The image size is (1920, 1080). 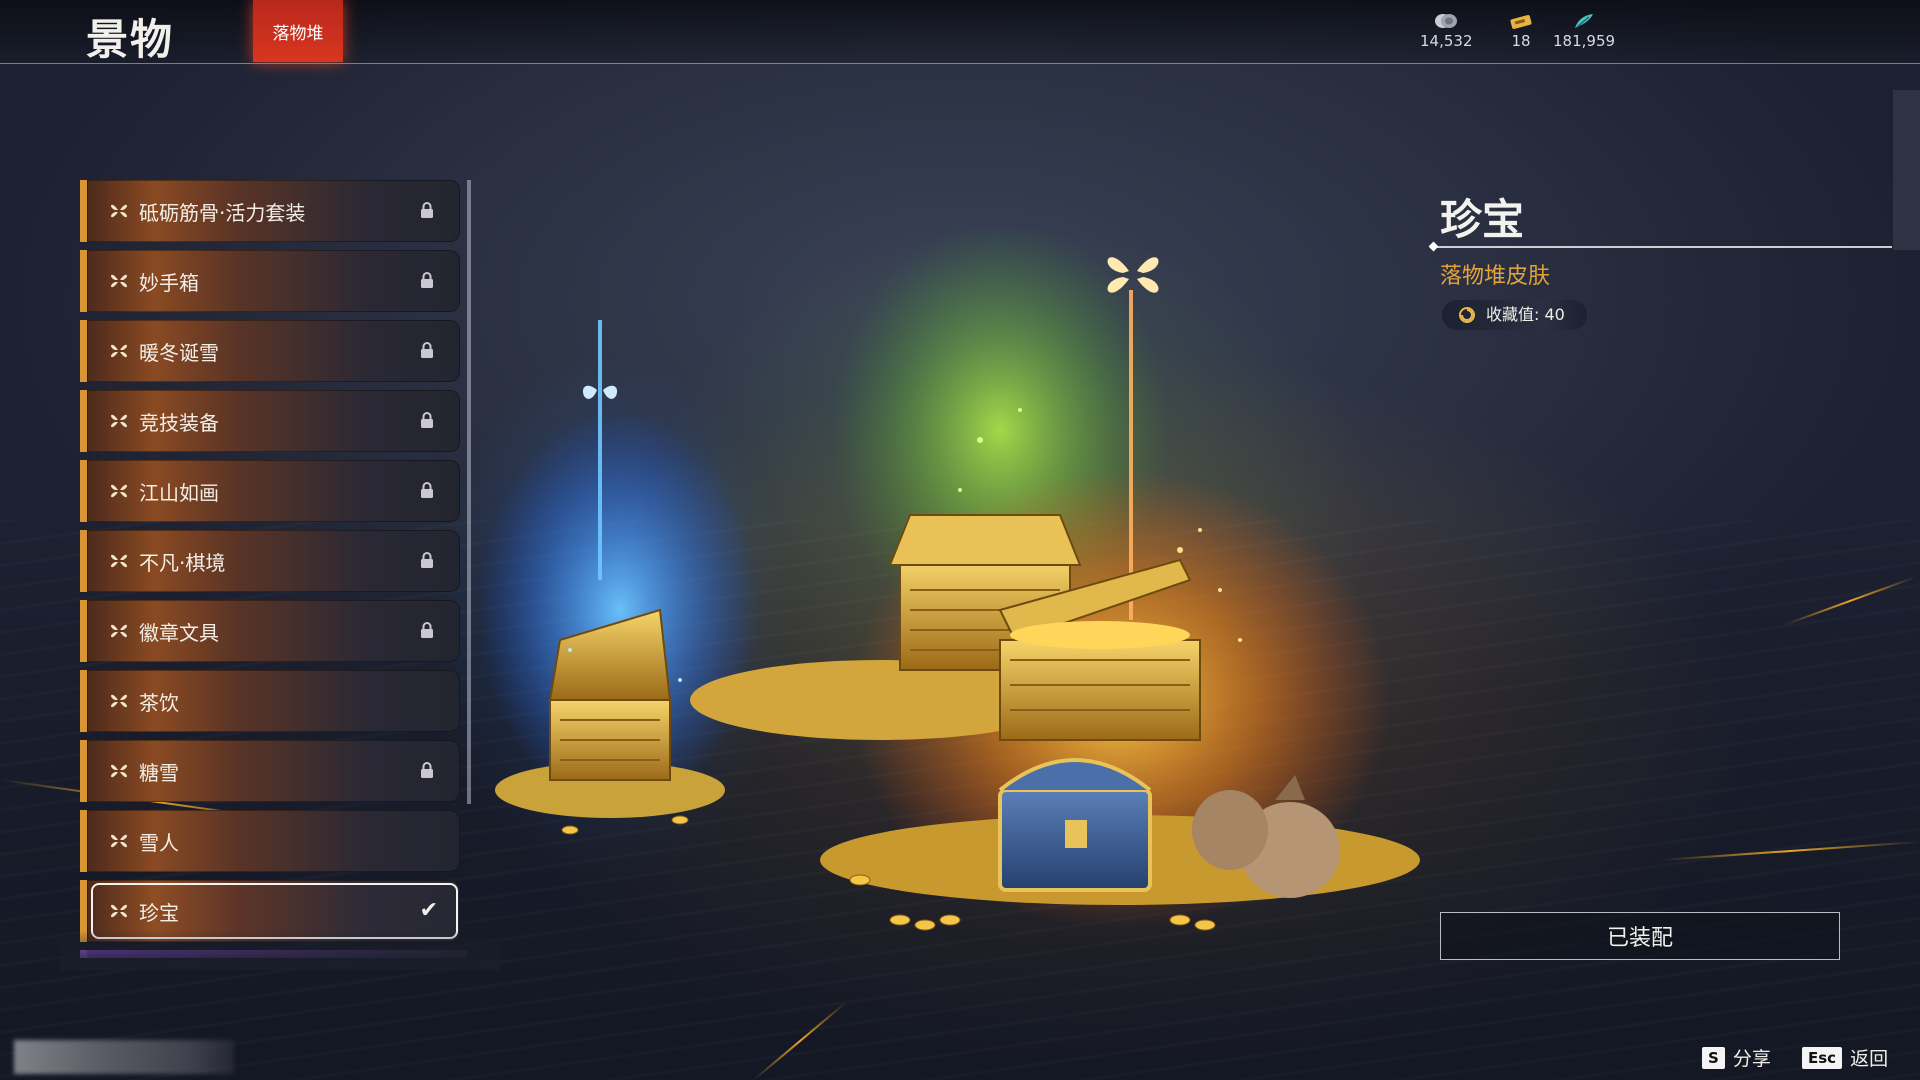 I want to click on skin-list-item-label: 不凡·棋境, so click(x=182, y=563).